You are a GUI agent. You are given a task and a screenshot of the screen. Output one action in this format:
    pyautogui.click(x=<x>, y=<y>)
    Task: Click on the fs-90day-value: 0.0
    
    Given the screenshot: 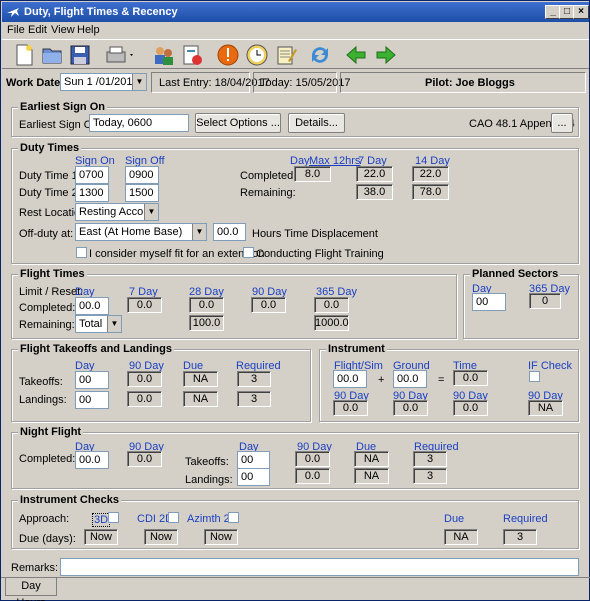 What is the action you would take?
    pyautogui.click(x=350, y=408)
    